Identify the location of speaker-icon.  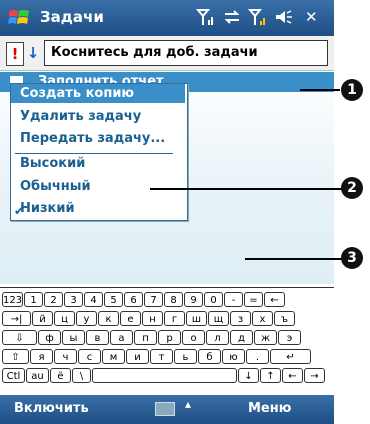
(284, 19).